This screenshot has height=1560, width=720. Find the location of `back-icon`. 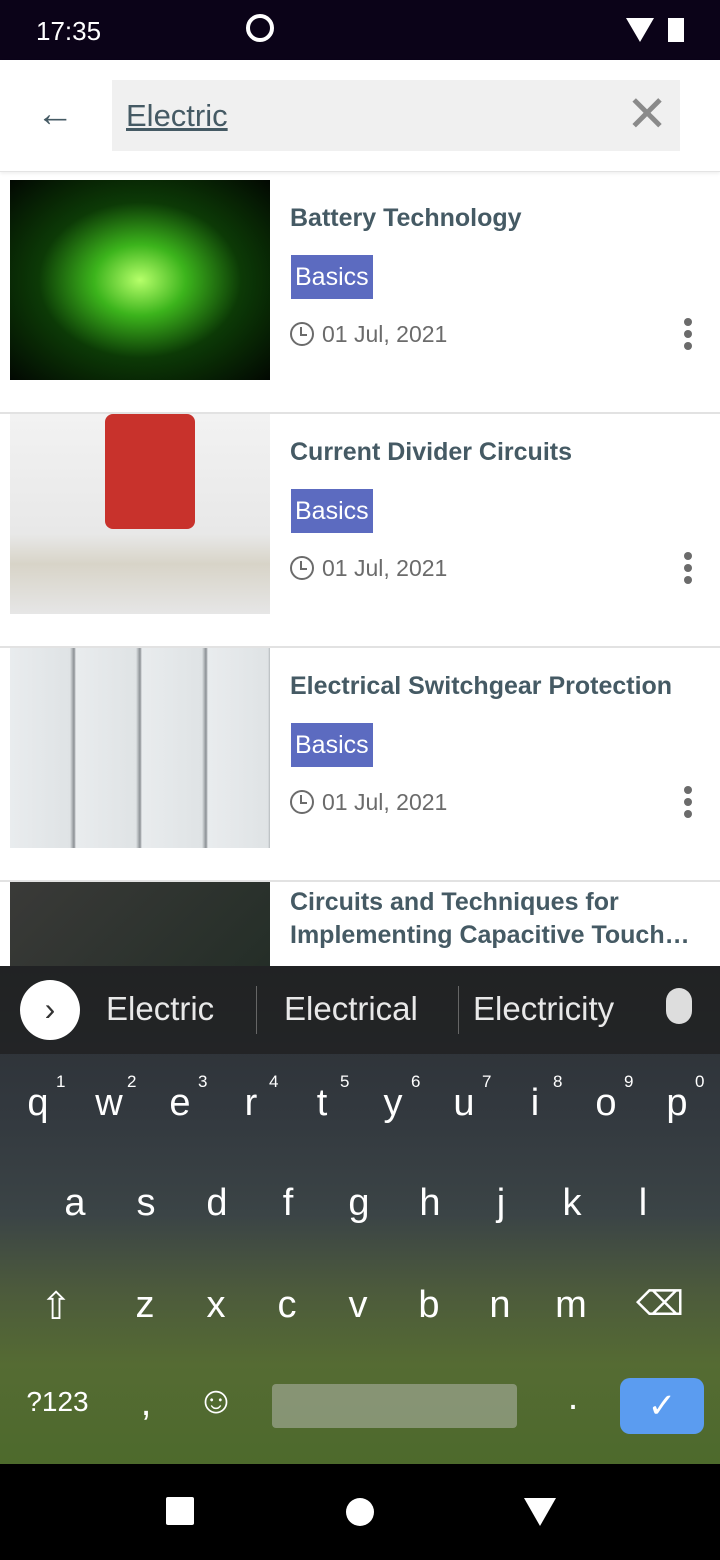

back-icon is located at coordinates (540, 1512).